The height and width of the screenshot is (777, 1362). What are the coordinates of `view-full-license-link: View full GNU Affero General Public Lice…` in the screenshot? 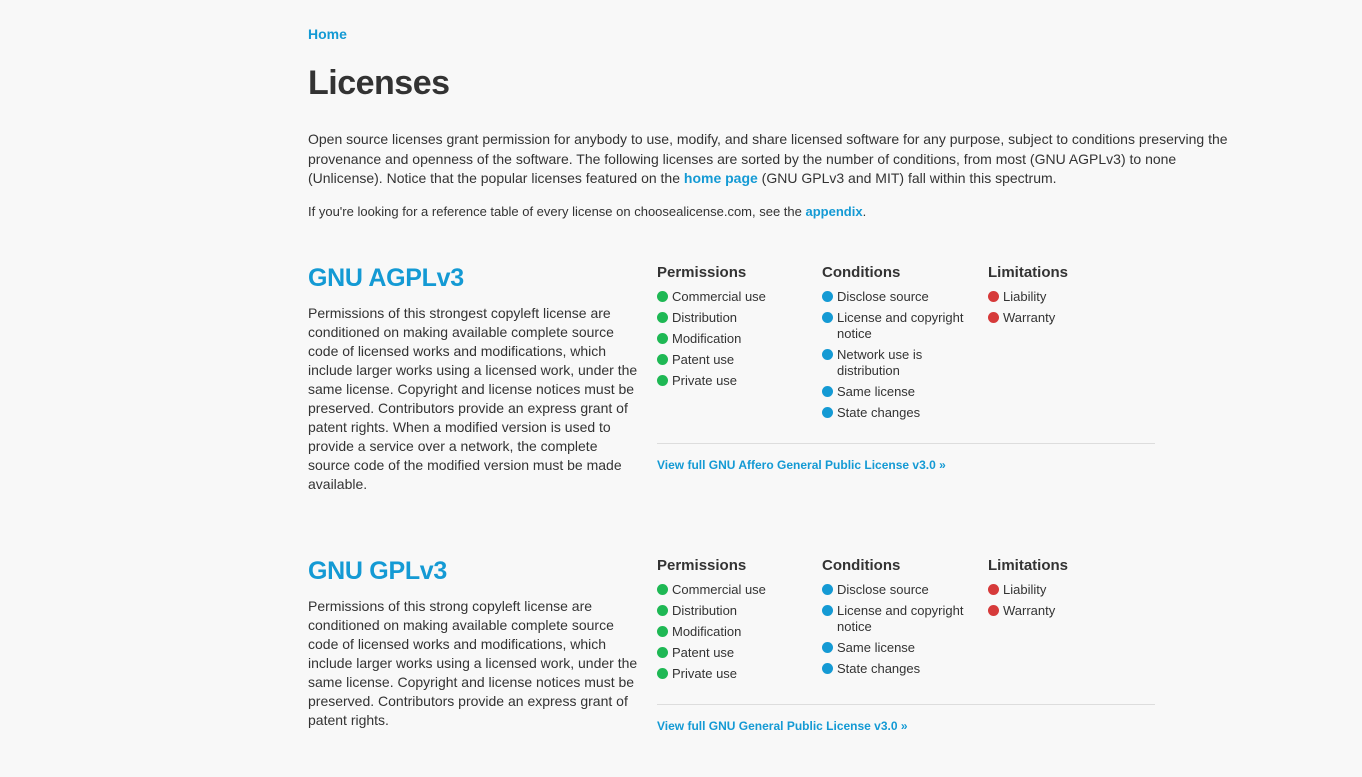 It's located at (801, 465).